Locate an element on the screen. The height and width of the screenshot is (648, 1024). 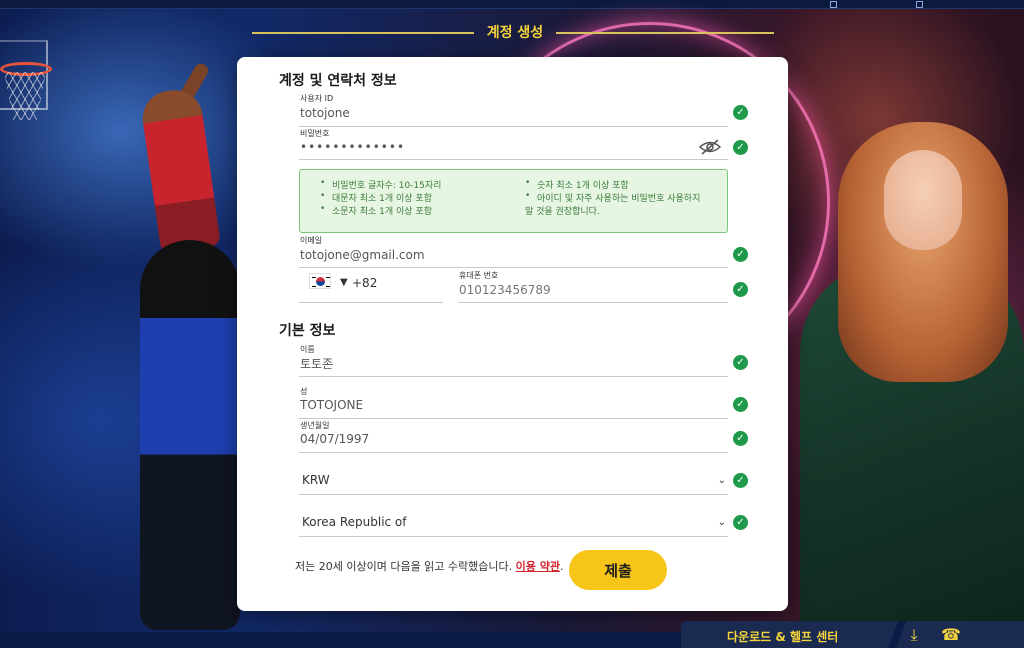
top-bar is located at coordinates (512, 4).